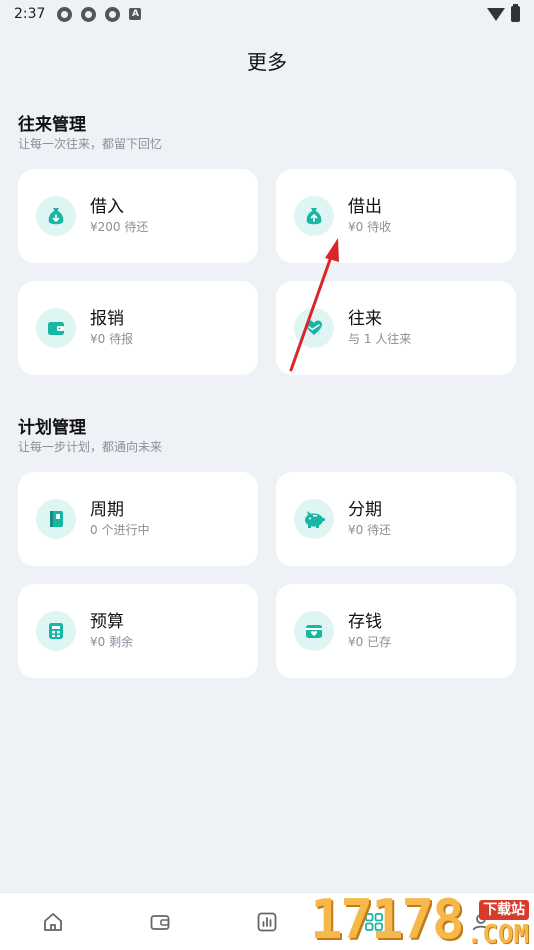 The image size is (534, 950). Describe the element at coordinates (138, 631) in the screenshot. I see `card-budget: 预算 ¥0 剩余` at that location.